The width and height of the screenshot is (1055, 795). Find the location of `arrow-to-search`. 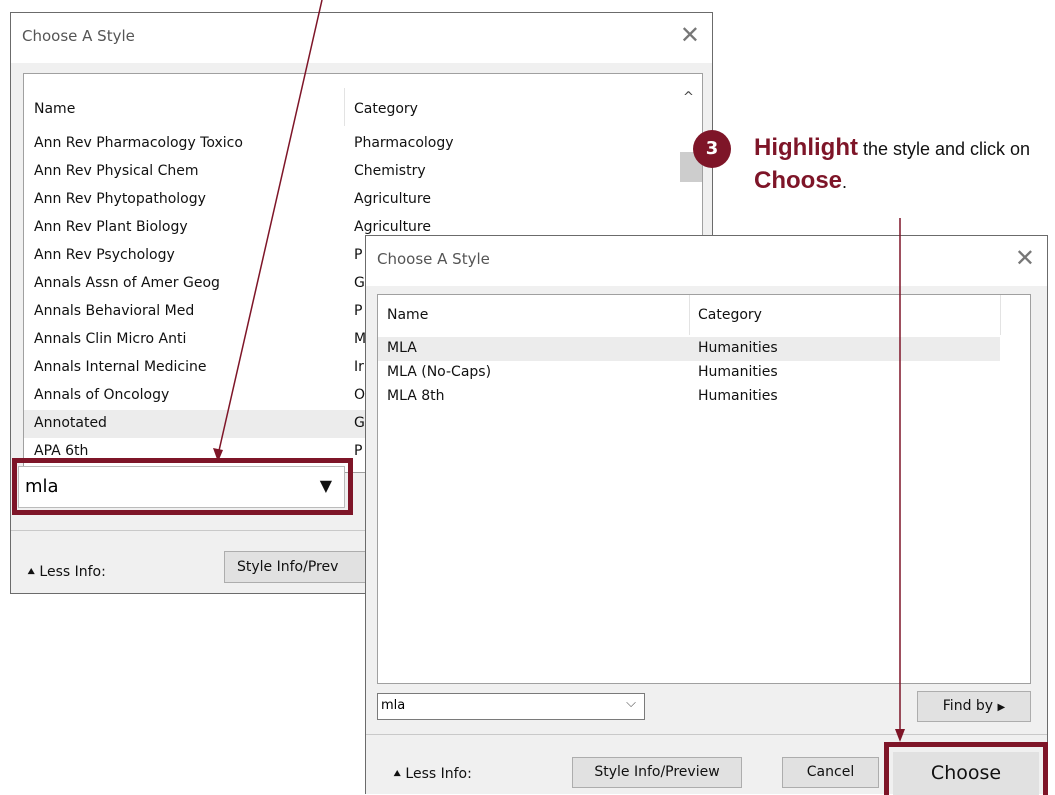

arrow-to-search is located at coordinates (270, 228).